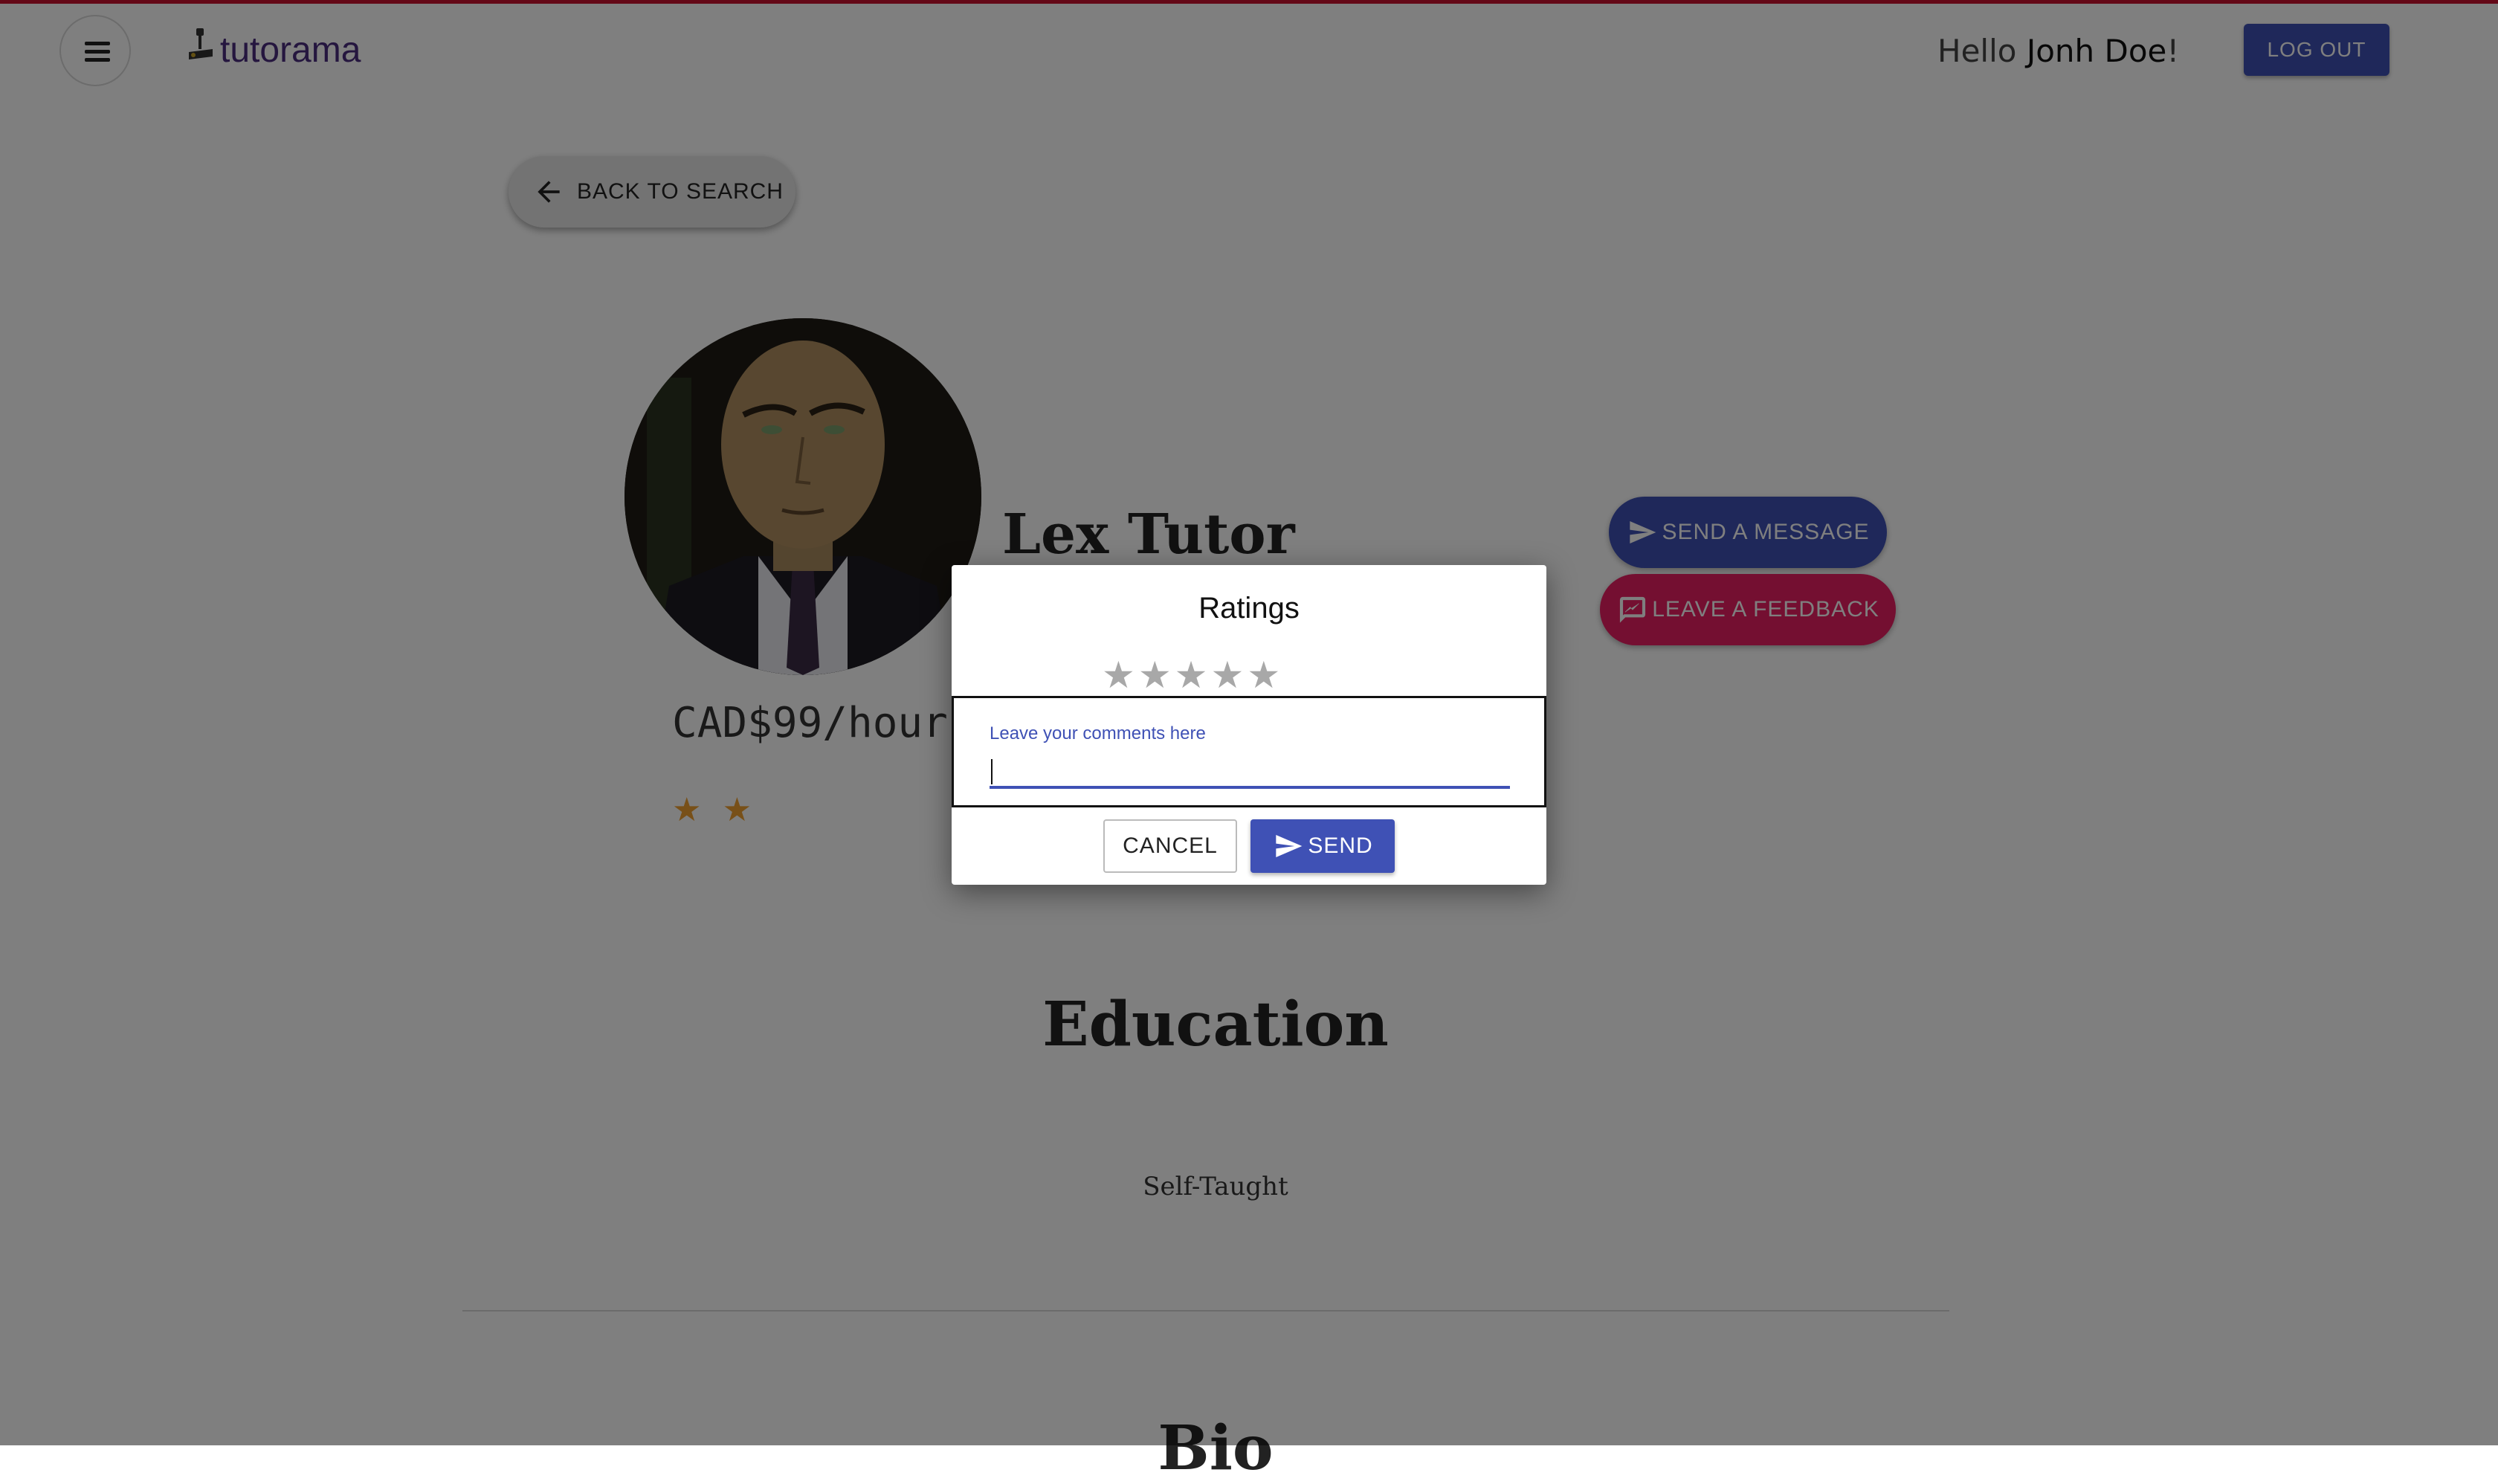 The height and width of the screenshot is (1484, 2498). Describe the element at coordinates (1249, 608) in the screenshot. I see `dialog-title: Ratings` at that location.